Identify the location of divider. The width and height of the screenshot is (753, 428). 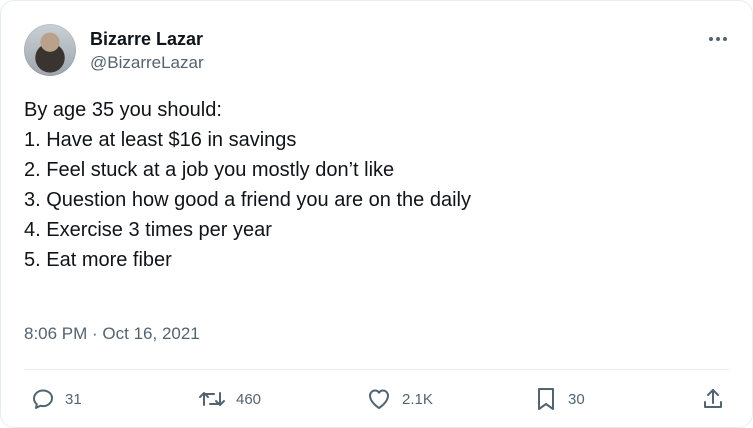
(376, 369).